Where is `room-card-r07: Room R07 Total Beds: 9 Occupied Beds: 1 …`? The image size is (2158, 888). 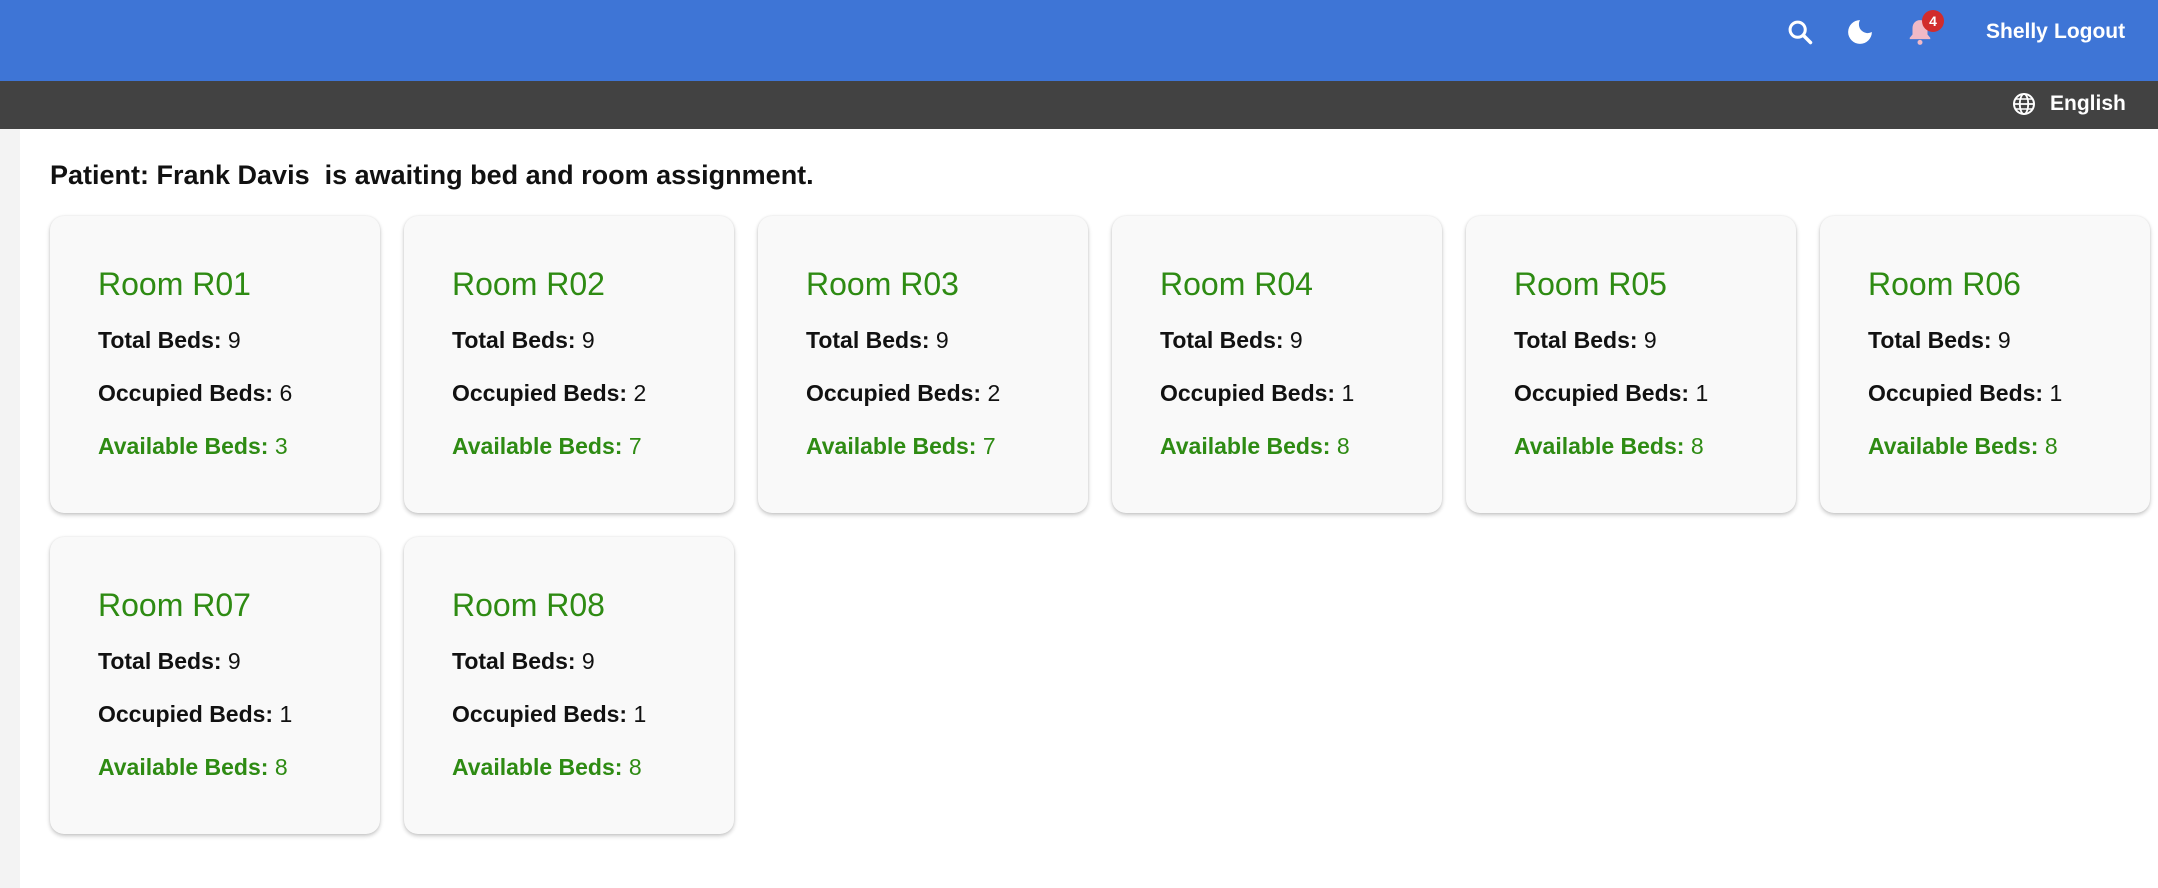 room-card-r07: Room R07 Total Beds: 9 Occupied Beds: 1 … is located at coordinates (215, 685).